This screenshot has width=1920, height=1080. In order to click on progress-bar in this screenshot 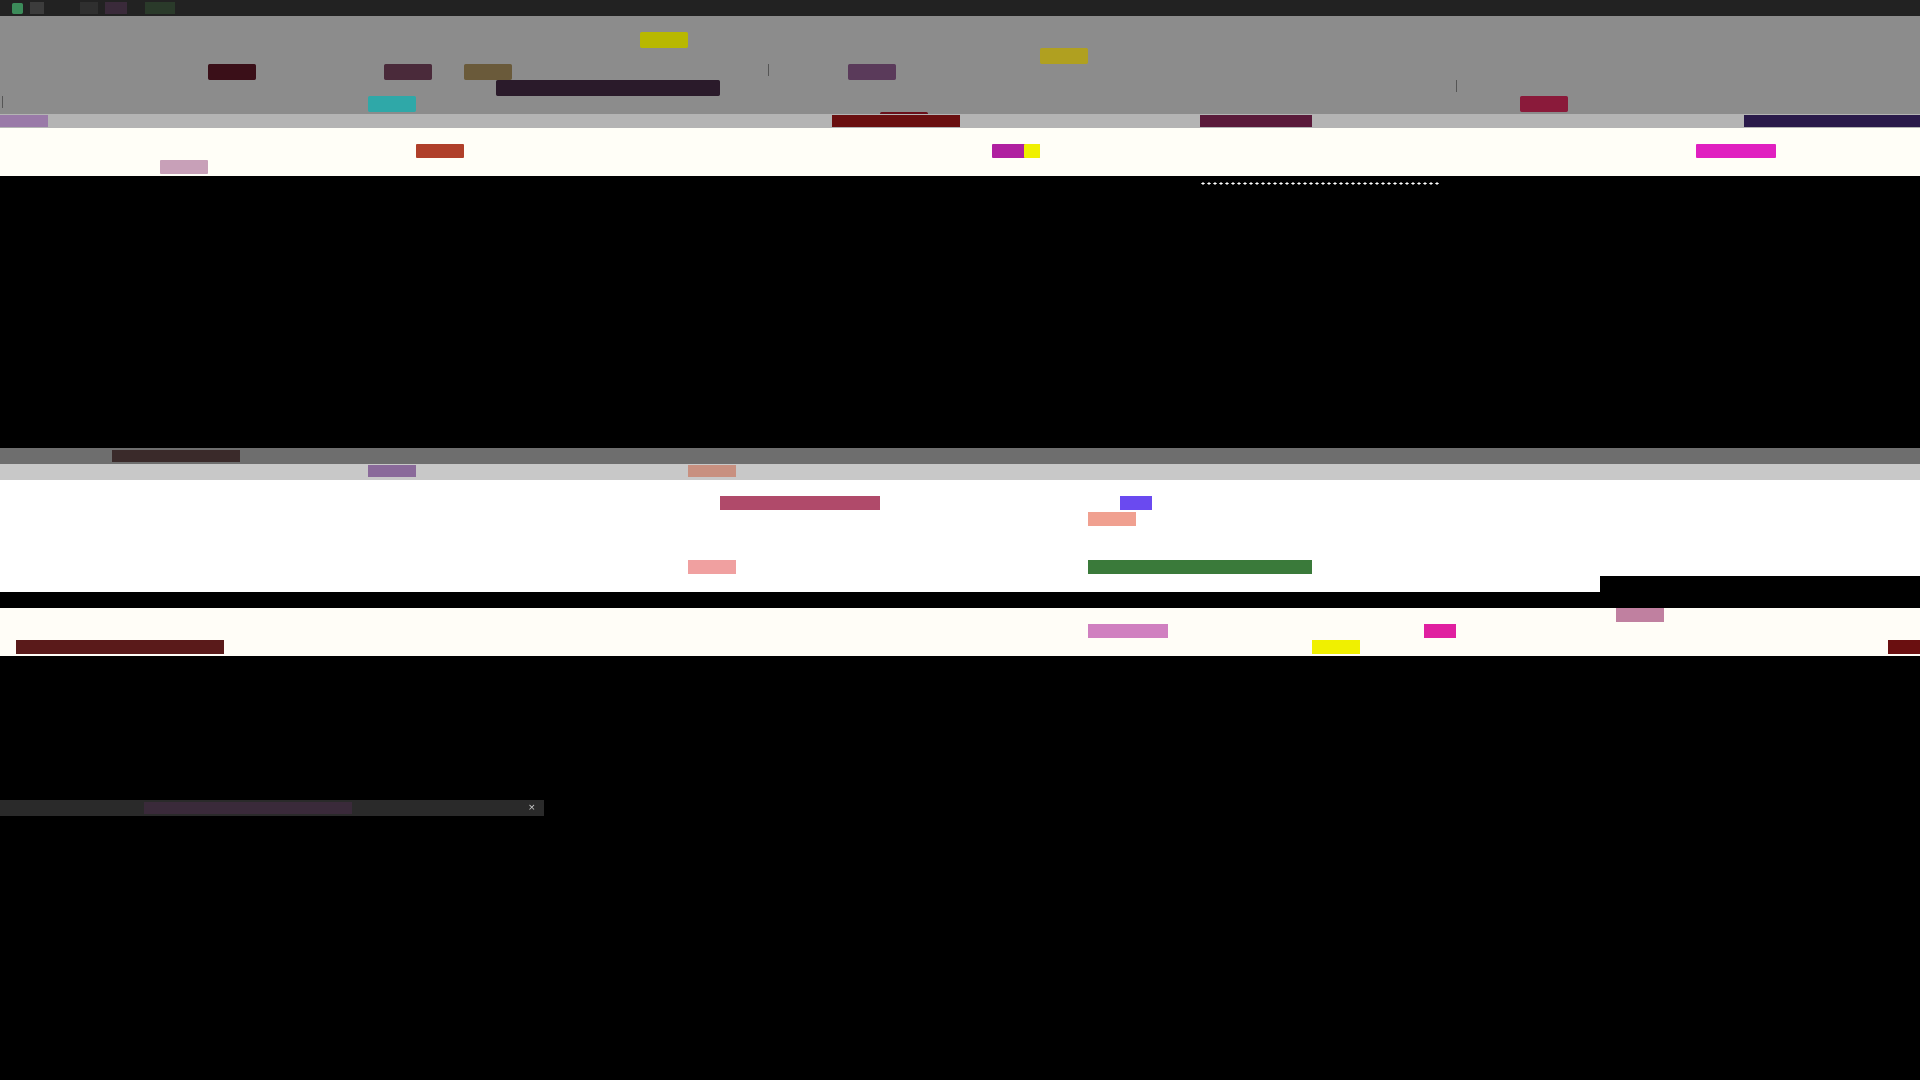, I will do `click(672, 600)`.